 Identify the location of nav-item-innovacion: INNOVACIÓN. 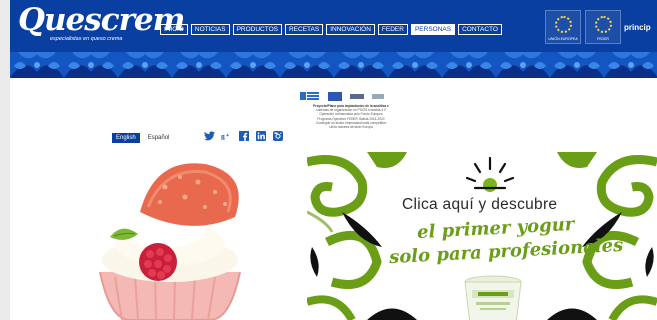
(350, 29).